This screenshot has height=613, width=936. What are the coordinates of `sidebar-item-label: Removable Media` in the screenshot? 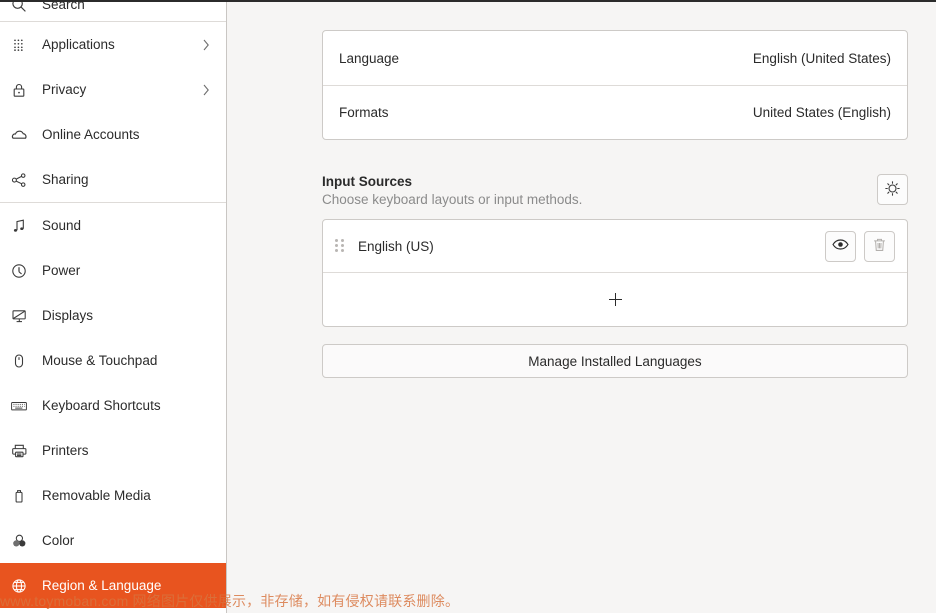 It's located at (96, 495).